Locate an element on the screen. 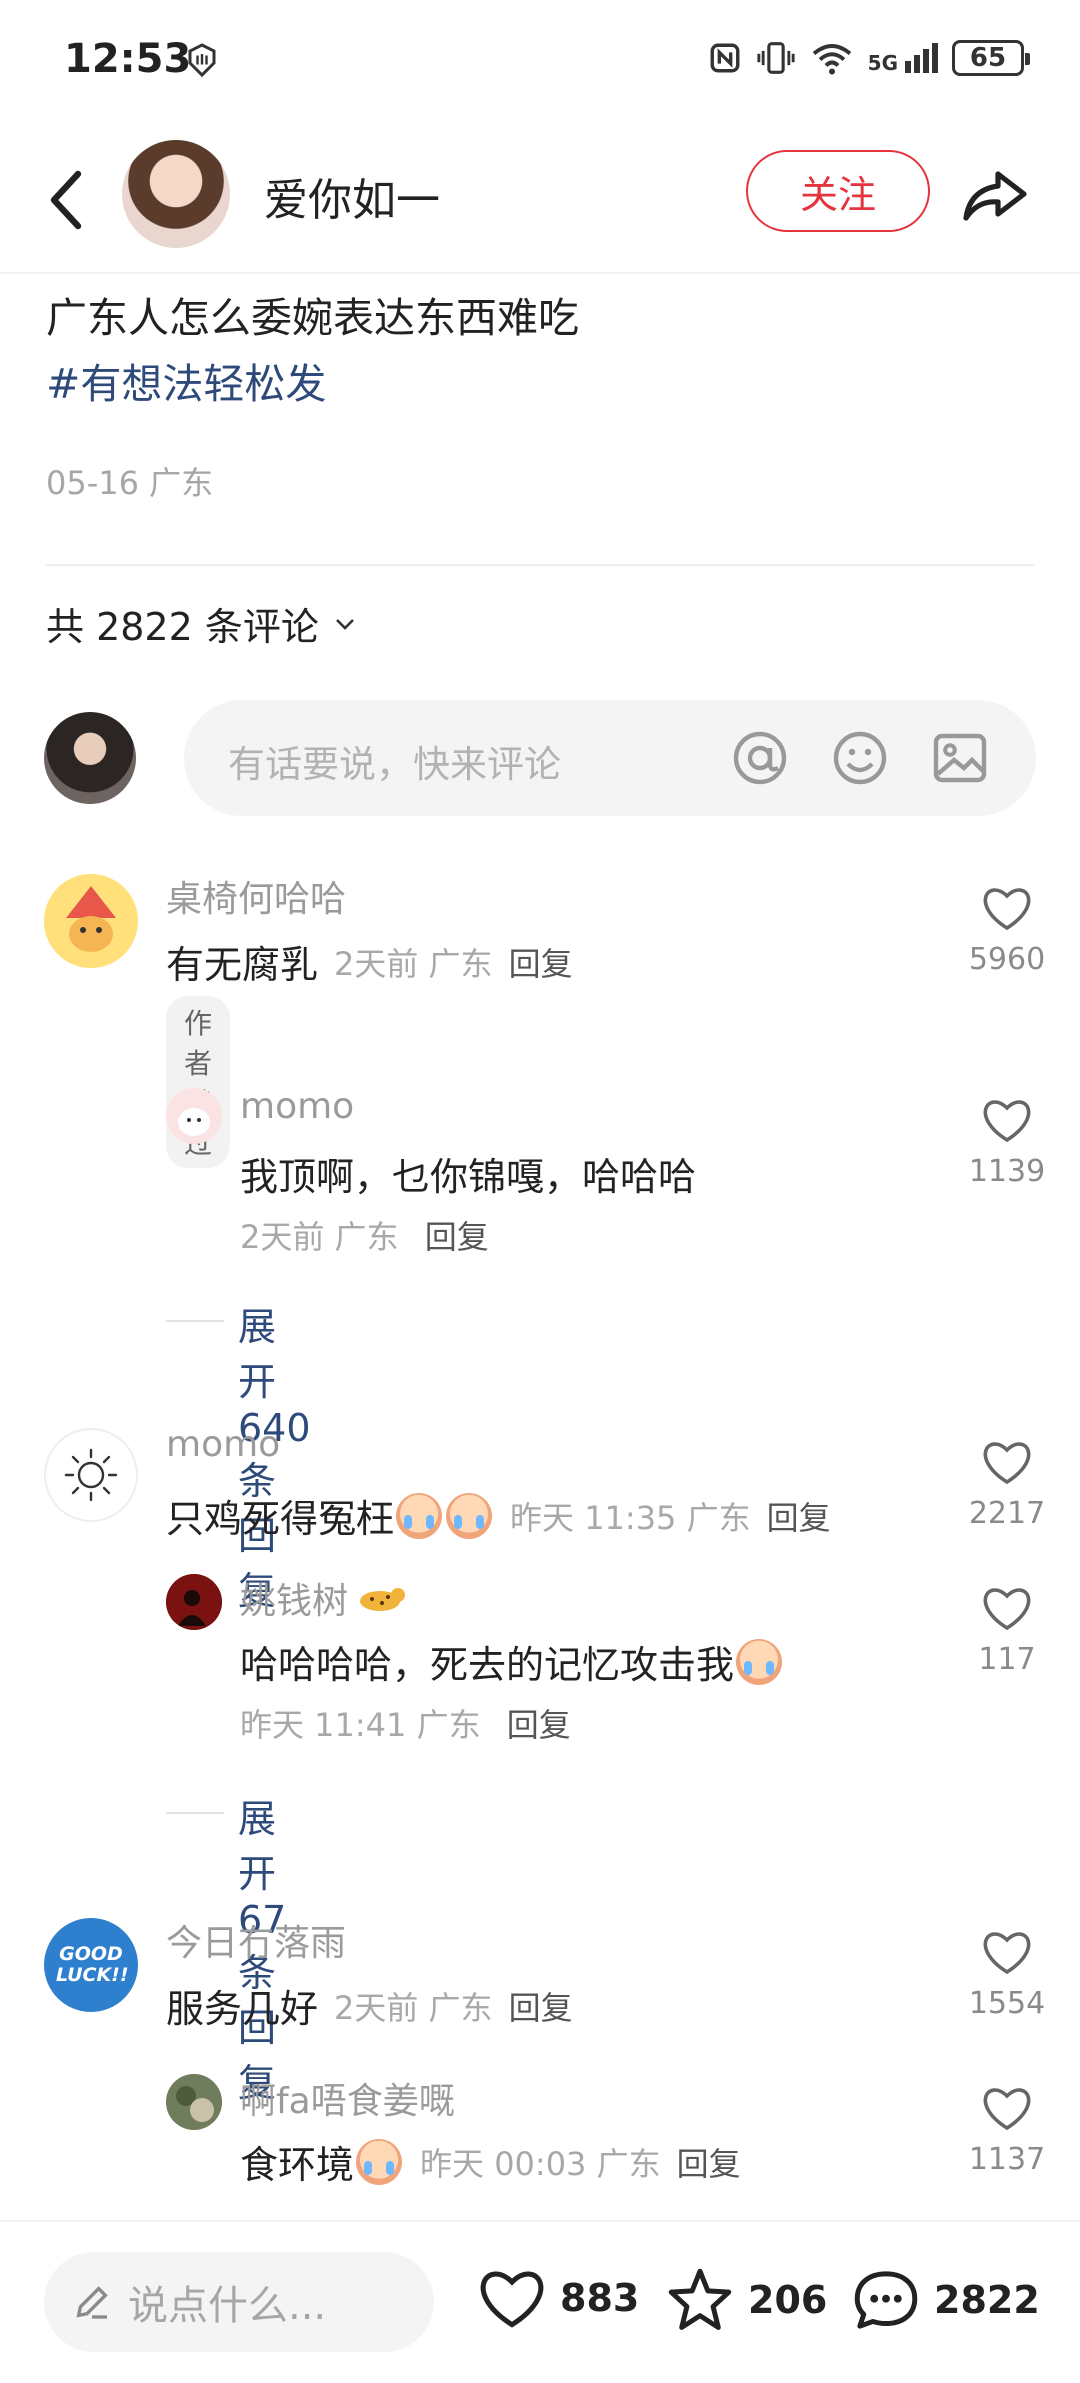 This screenshot has height=2383, width=1080. post-comment-button: 2822 is located at coordinates (945, 2300).